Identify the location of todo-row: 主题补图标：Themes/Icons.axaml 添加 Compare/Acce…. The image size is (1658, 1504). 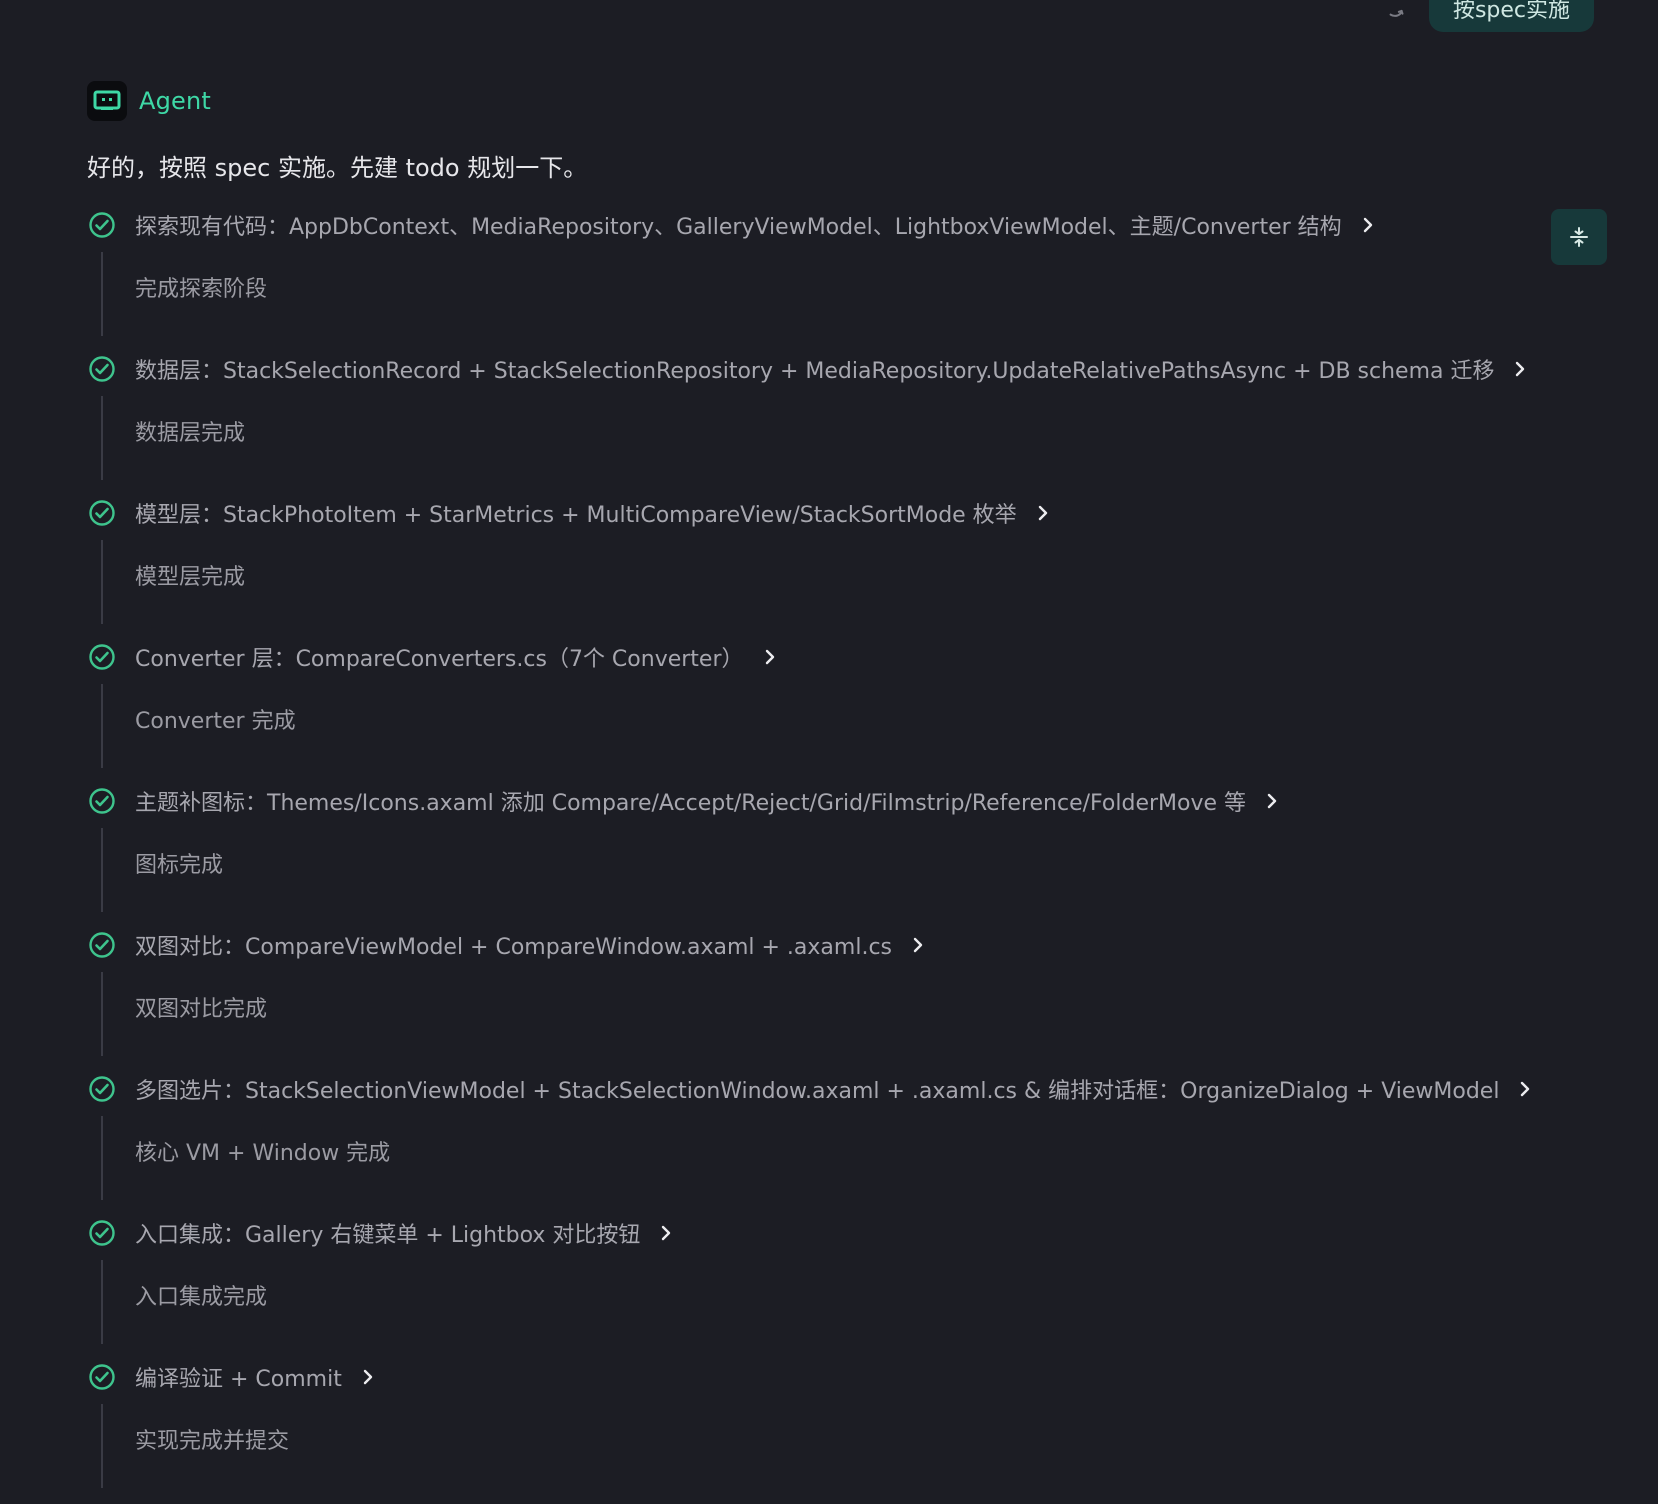
(822, 801).